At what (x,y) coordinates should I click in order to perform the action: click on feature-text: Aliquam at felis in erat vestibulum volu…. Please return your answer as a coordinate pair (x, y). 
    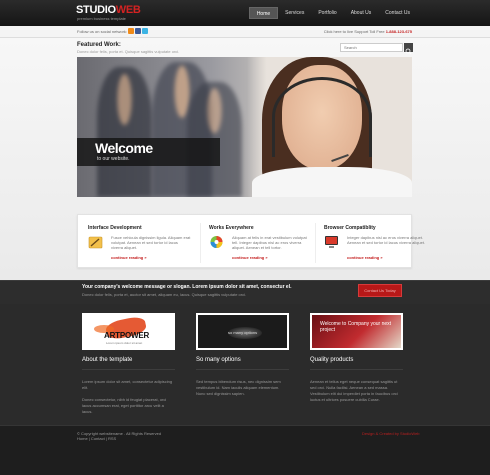
    Looking at the image, I should click on (269, 242).